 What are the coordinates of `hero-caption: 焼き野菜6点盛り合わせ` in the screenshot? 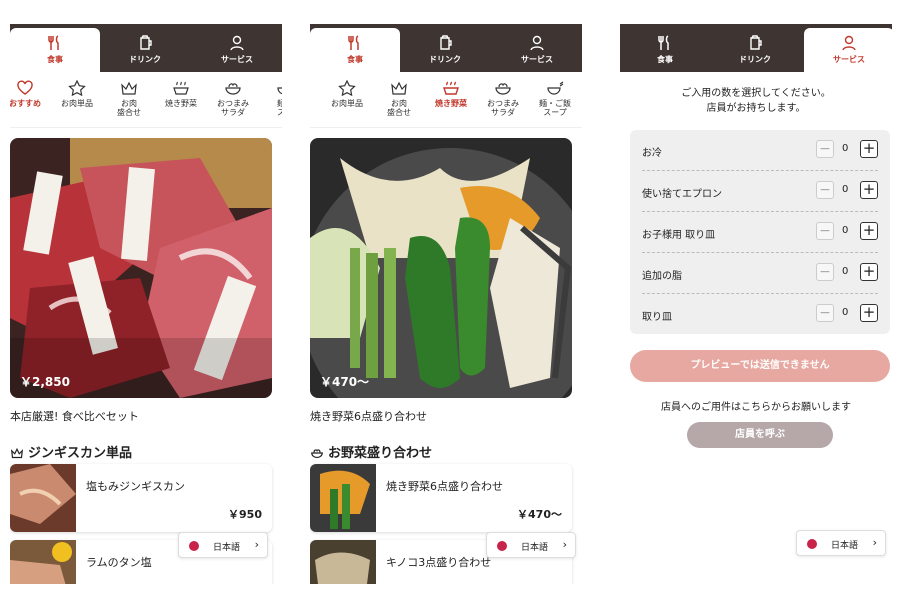 It's located at (368, 416).